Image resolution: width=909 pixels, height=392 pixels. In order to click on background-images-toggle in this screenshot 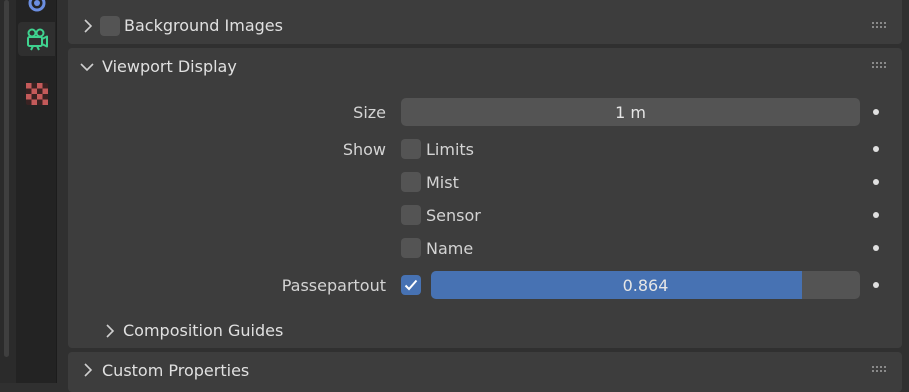, I will do `click(110, 26)`.